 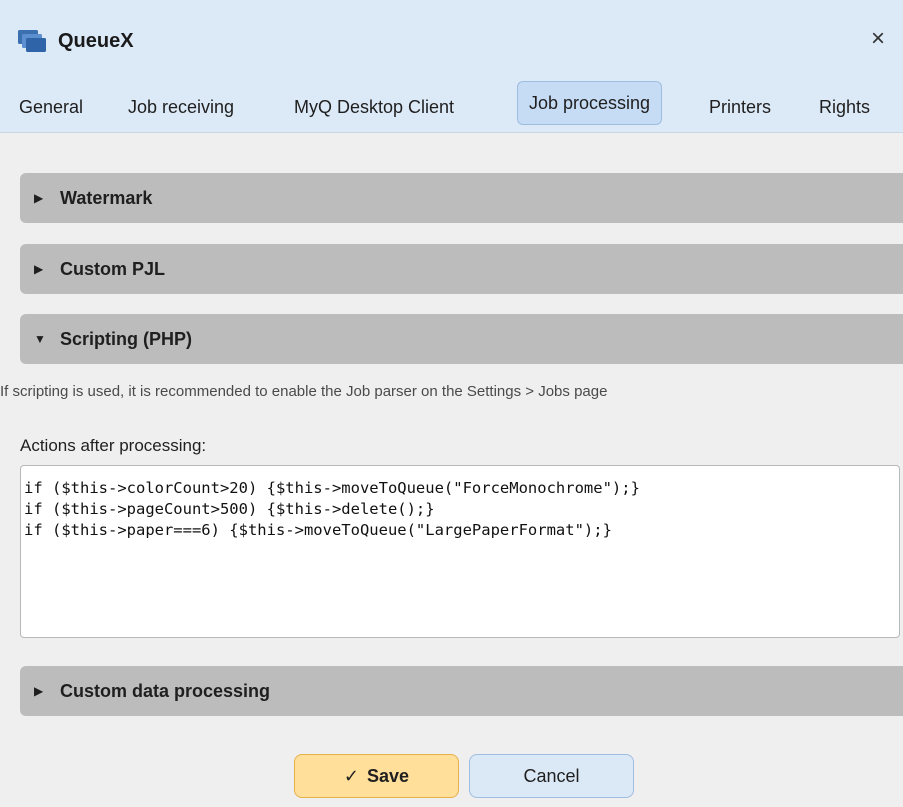 What do you see at coordinates (461, 269) in the screenshot?
I see `section-custom-pjl: ▶ Custom PJL` at bounding box center [461, 269].